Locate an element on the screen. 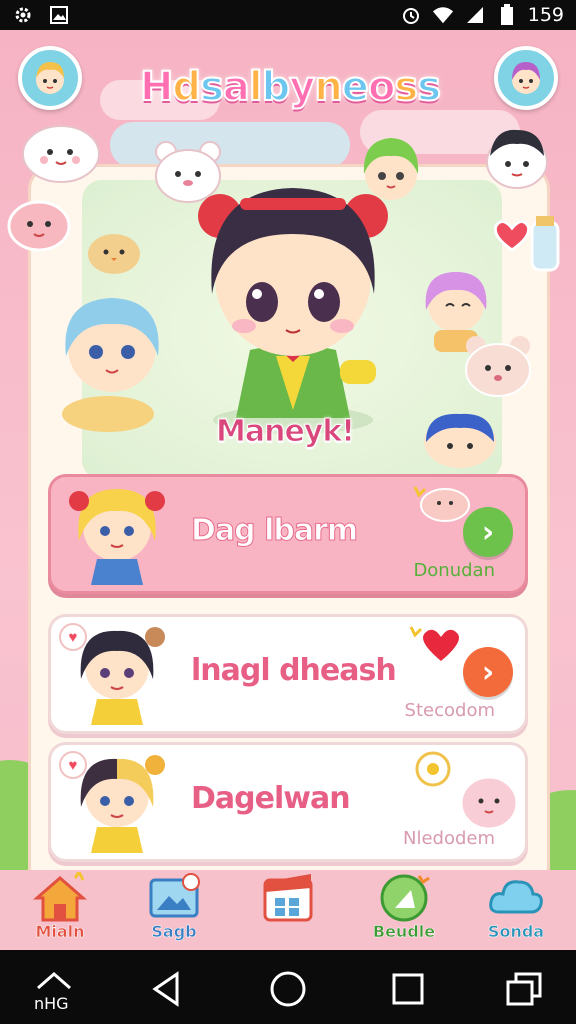 Image resolution: width=576 pixels, height=1024 pixels. battery-icon is located at coordinates (507, 14).